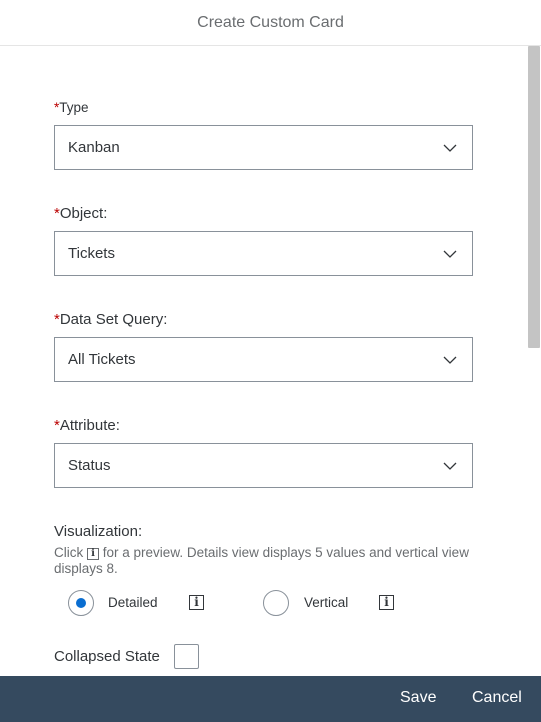 The height and width of the screenshot is (722, 541). What do you see at coordinates (133, 602) in the screenshot?
I see `radio-detailed-label: Detailed` at bounding box center [133, 602].